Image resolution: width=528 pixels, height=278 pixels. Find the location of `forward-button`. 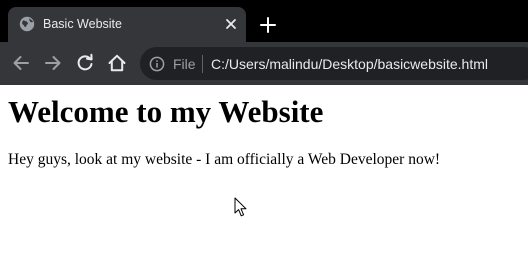

forward-button is located at coordinates (53, 63).